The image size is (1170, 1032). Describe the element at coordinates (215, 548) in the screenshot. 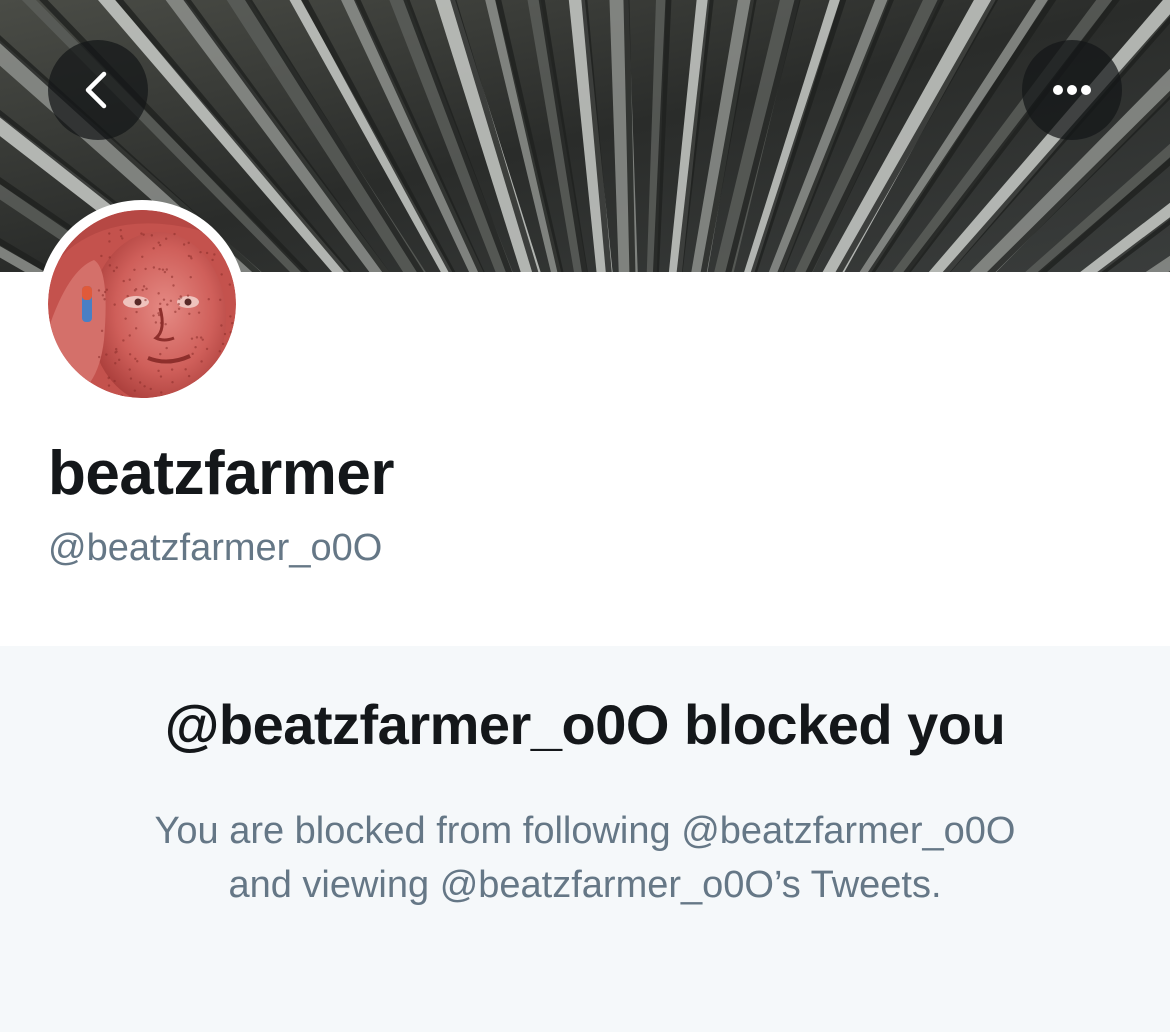

I see `profile-handle: @beatzfarmer_o0O` at that location.